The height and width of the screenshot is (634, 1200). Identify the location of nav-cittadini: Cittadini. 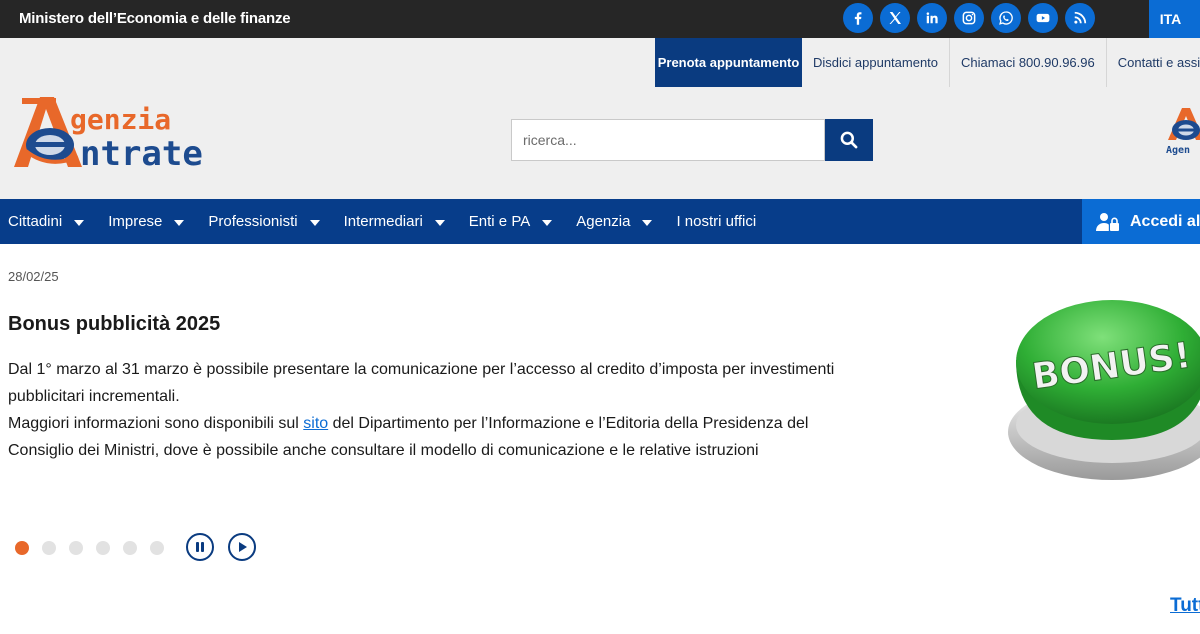
(46, 221).